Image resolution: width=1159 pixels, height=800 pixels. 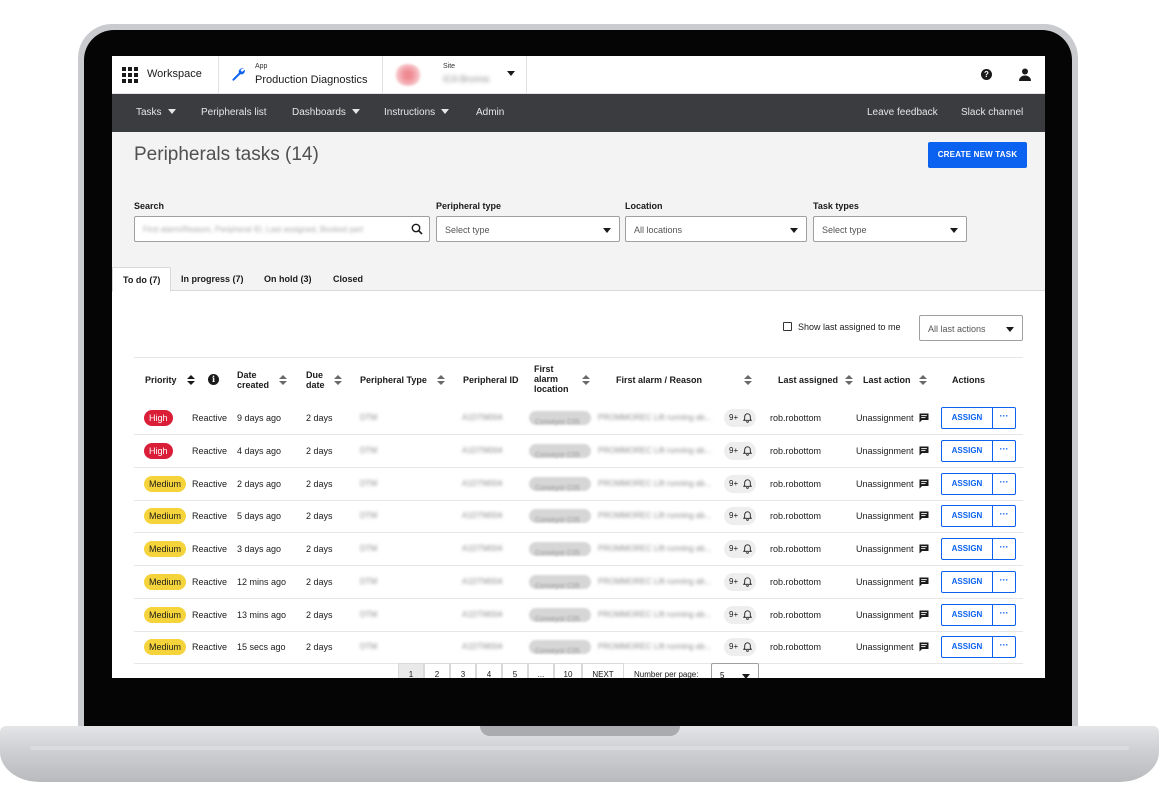 What do you see at coordinates (716, 229) in the screenshot?
I see `location-select: All locations` at bounding box center [716, 229].